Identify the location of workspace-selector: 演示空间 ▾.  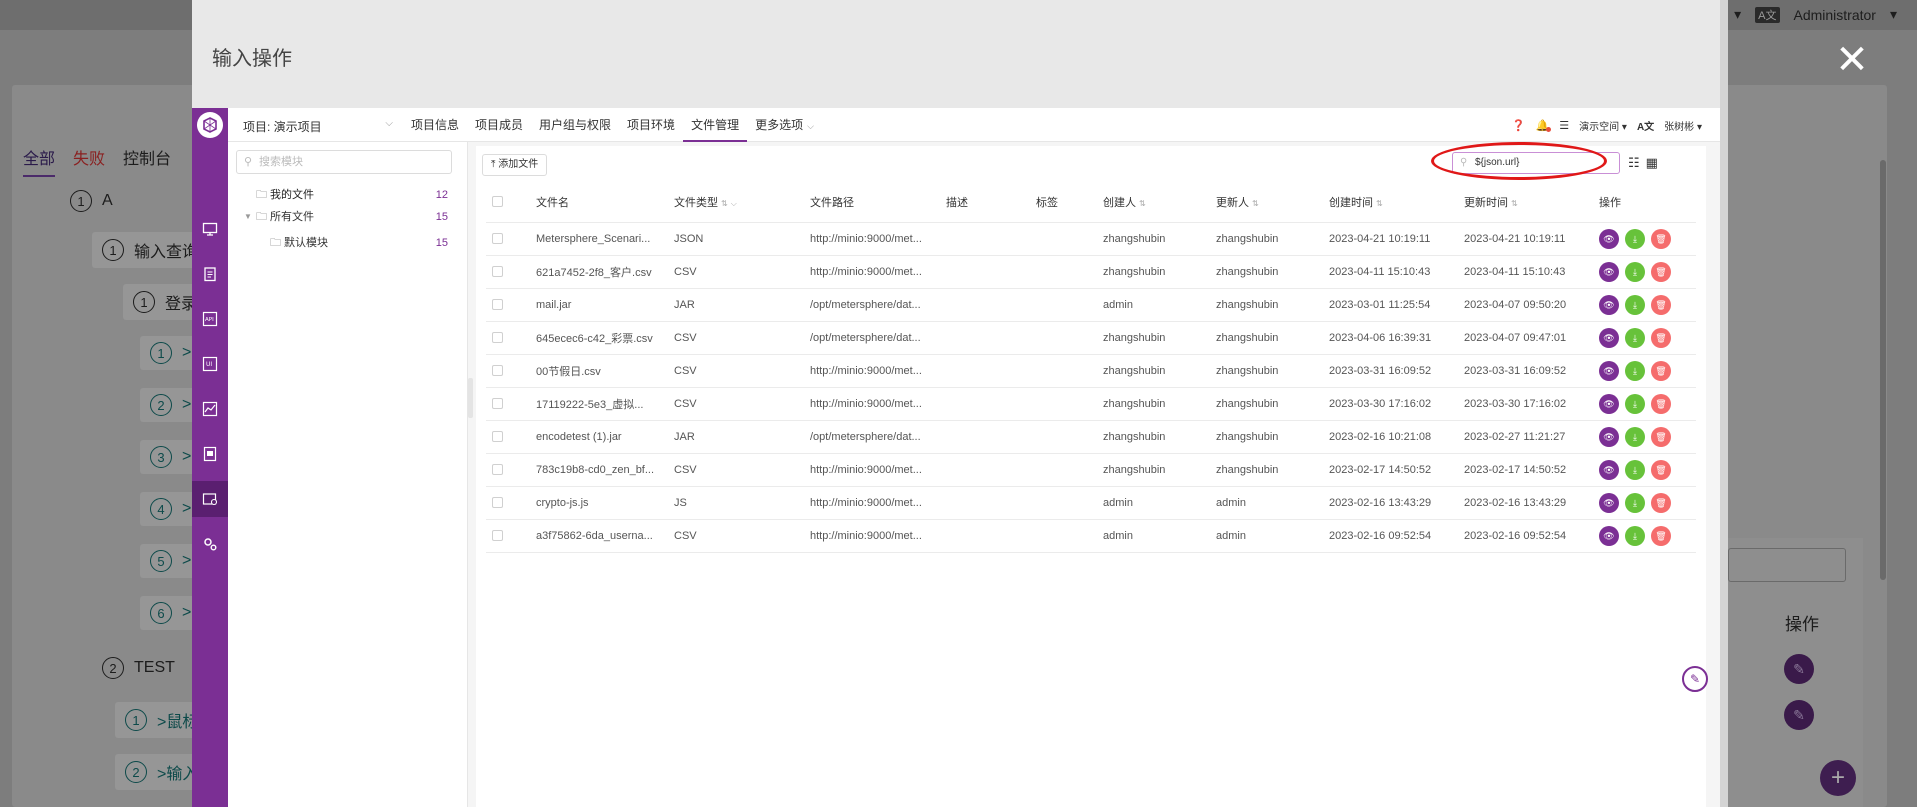
(1603, 125).